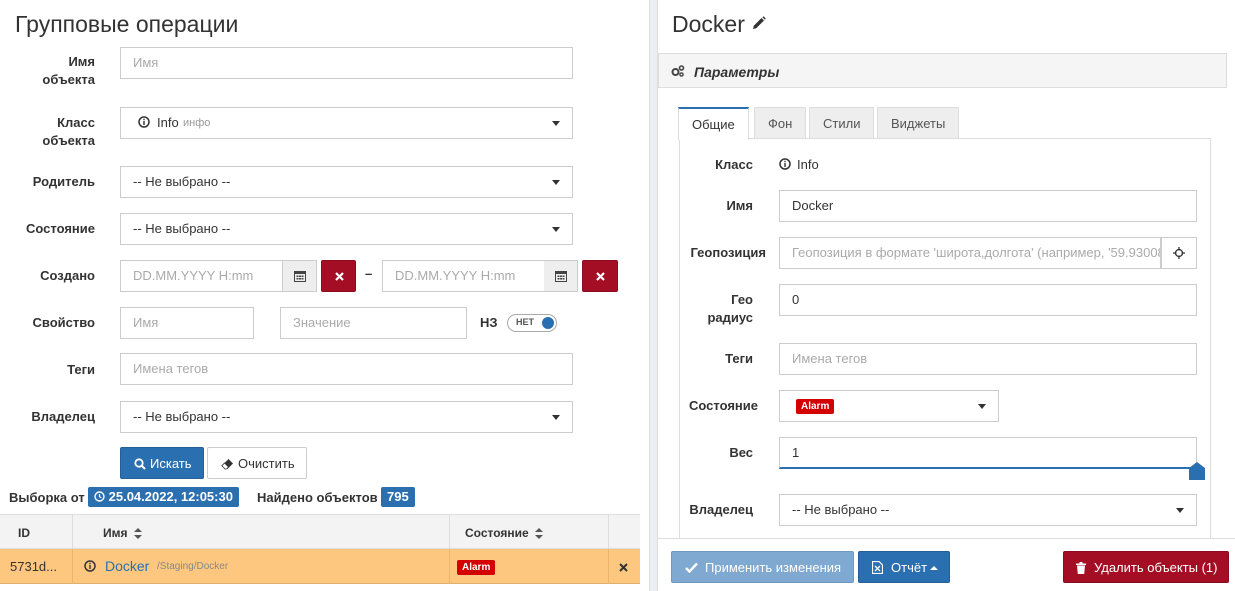 The width and height of the screenshot is (1235, 591). I want to click on found-label: Найдено объектов, so click(317, 497).